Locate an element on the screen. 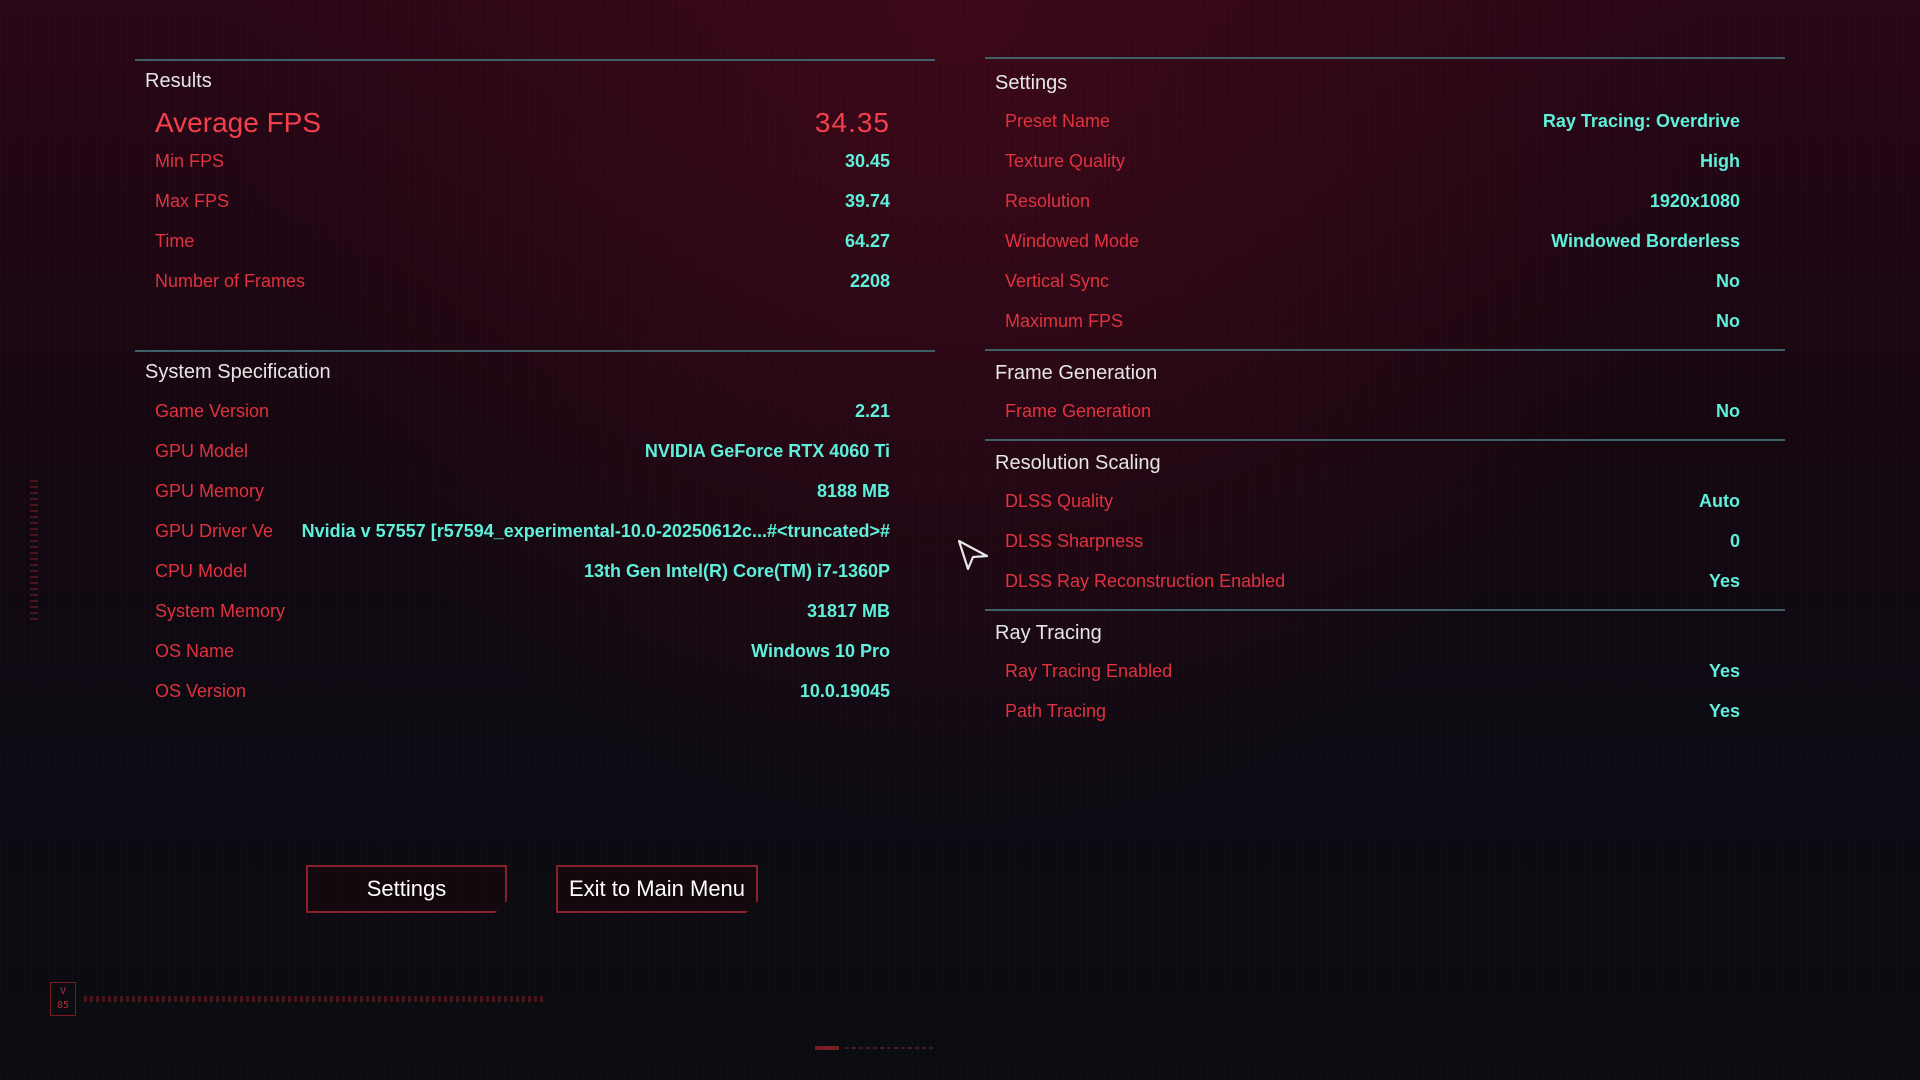 The height and width of the screenshot is (1080, 1920). setting-row-dlss-ray-reconstruction: DLSS Ray Reconstruction Enabled Yes is located at coordinates (1385, 585).